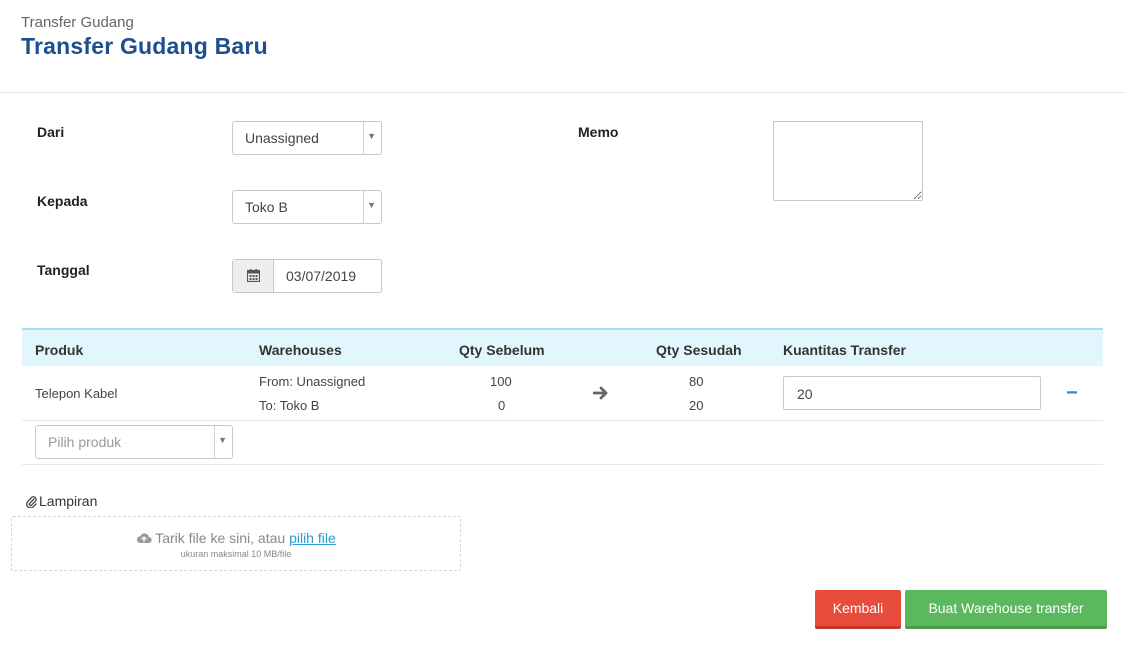 Image resolution: width=1124 pixels, height=649 pixels. Describe the element at coordinates (300, 350) in the screenshot. I see `column-header-warehouses: Warehouses` at that location.